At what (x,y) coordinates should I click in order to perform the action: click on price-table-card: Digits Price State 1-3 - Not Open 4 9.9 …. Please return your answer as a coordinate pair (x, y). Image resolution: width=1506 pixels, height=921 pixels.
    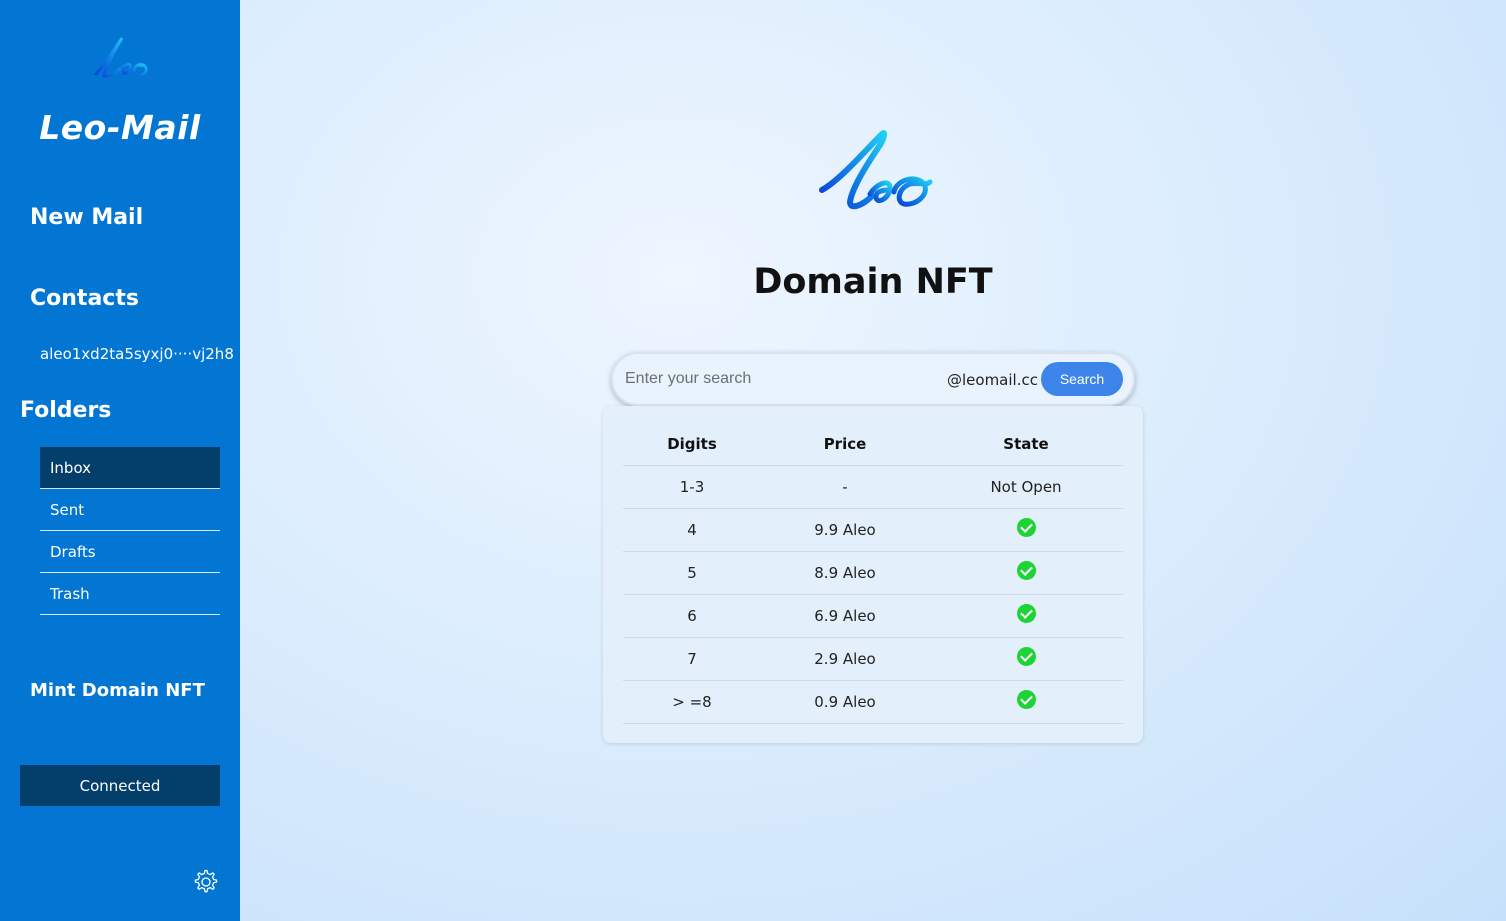
    Looking at the image, I should click on (873, 574).